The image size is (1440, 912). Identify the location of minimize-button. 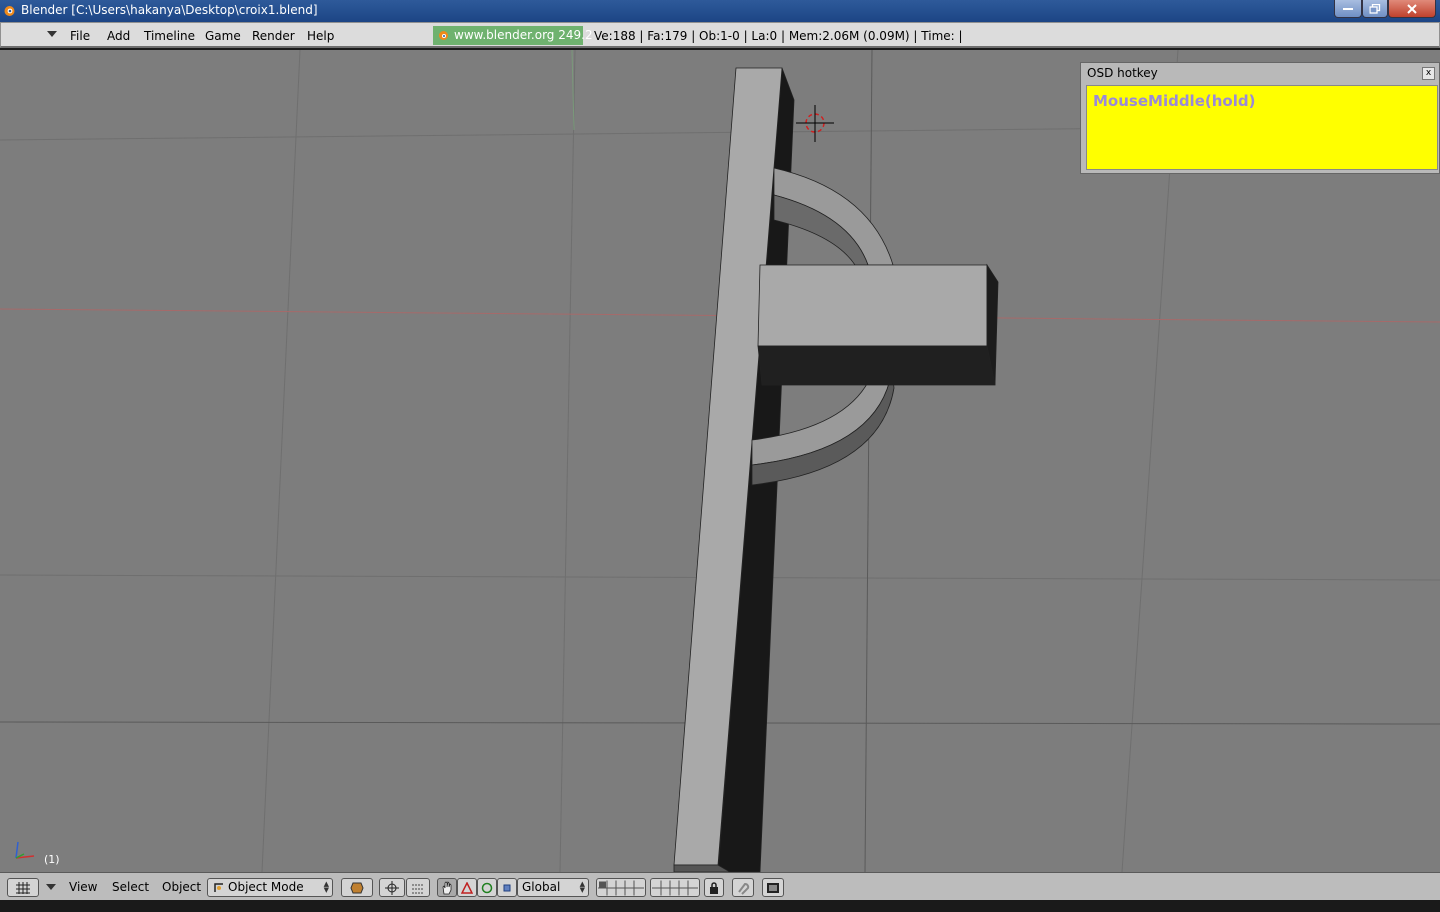
(1348, 9).